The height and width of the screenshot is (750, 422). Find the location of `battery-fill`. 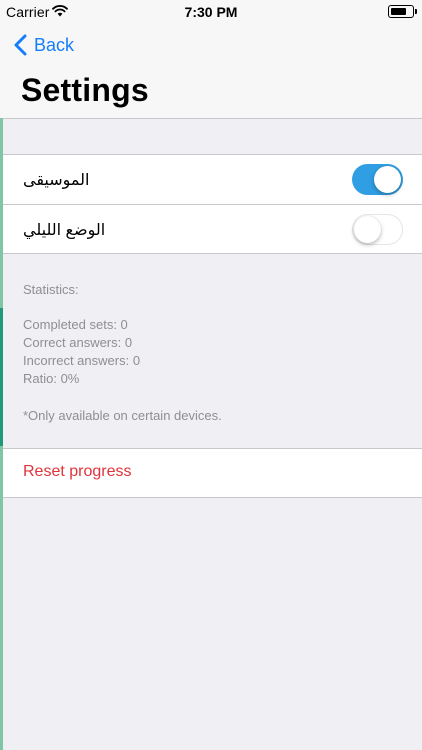

battery-fill is located at coordinates (398, 11).